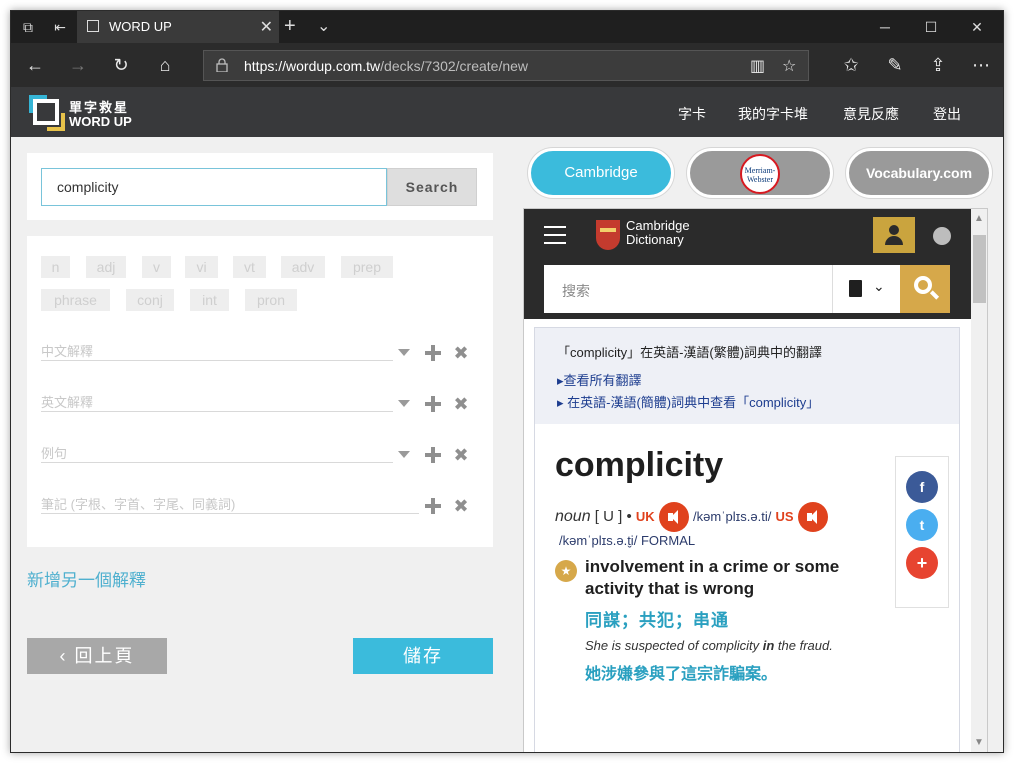  I want to click on pos-tag-adv: adv, so click(303, 267).